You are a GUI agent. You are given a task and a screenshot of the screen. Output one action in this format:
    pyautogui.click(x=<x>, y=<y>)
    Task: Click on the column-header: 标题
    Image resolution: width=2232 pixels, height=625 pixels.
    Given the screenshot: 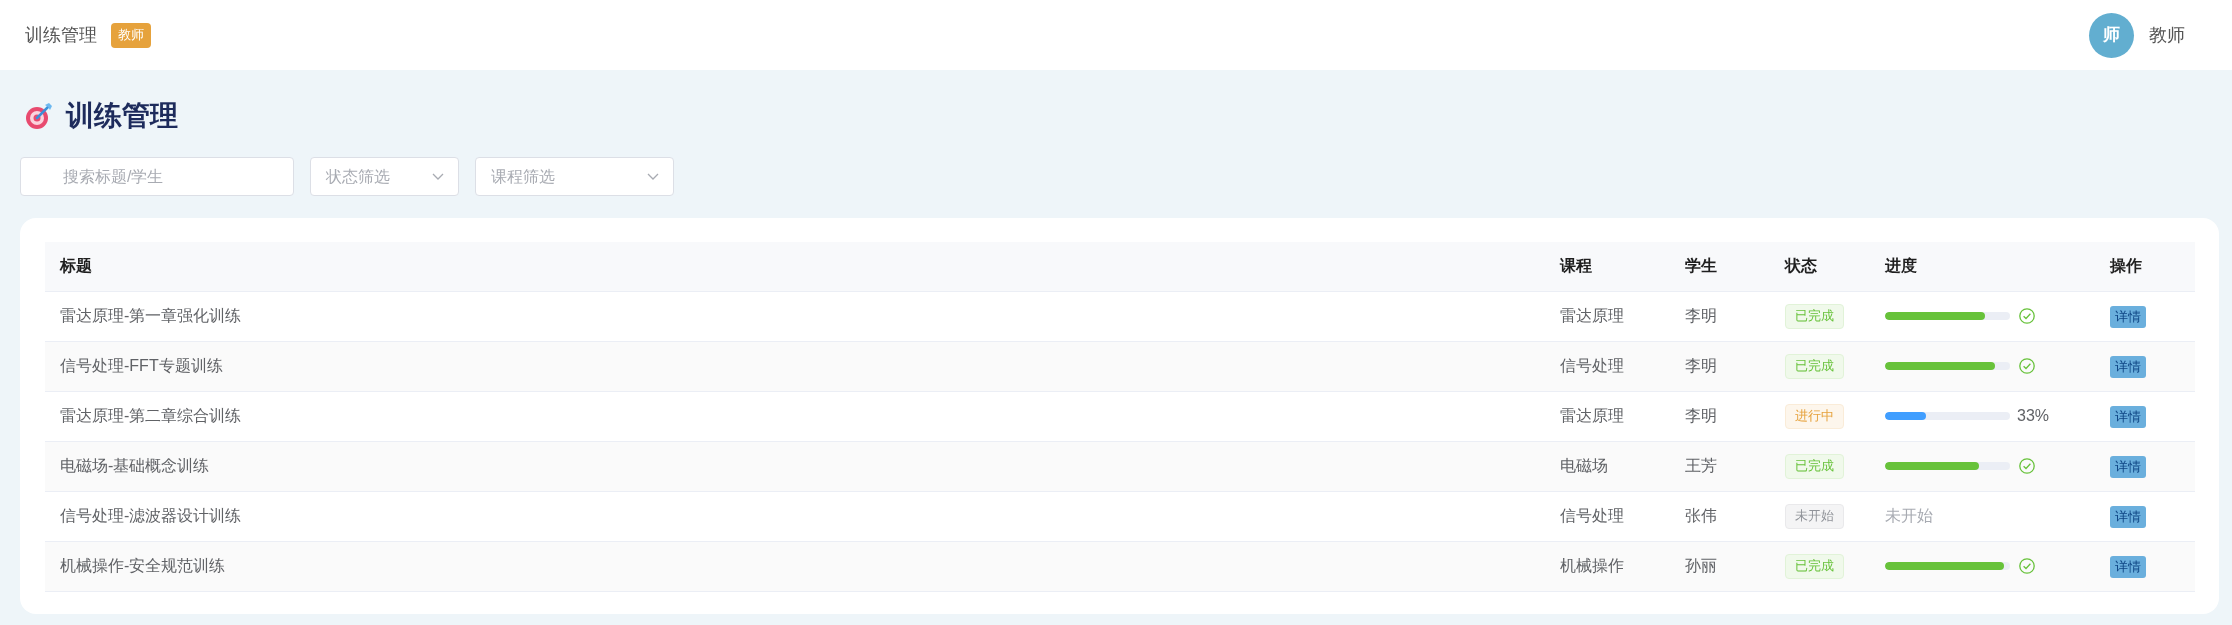 What is the action you would take?
    pyautogui.click(x=76, y=266)
    